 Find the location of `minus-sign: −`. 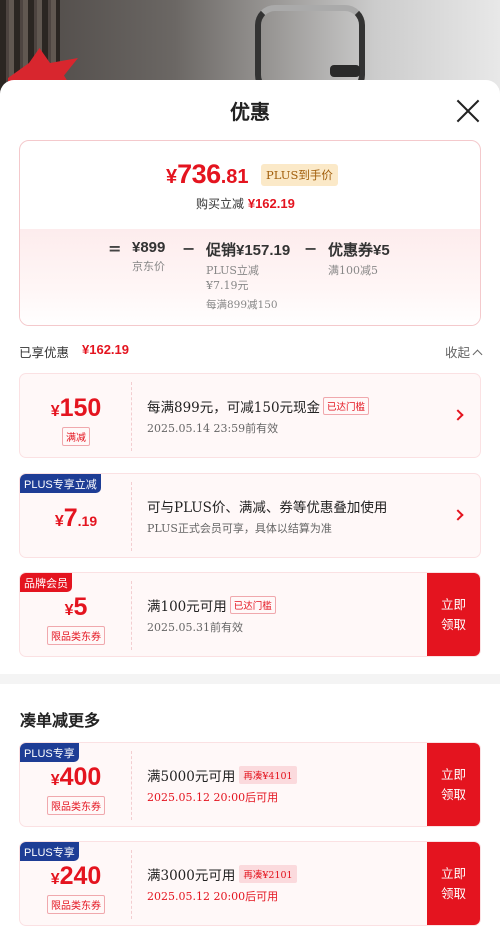

minus-sign: − is located at coordinates (189, 248).